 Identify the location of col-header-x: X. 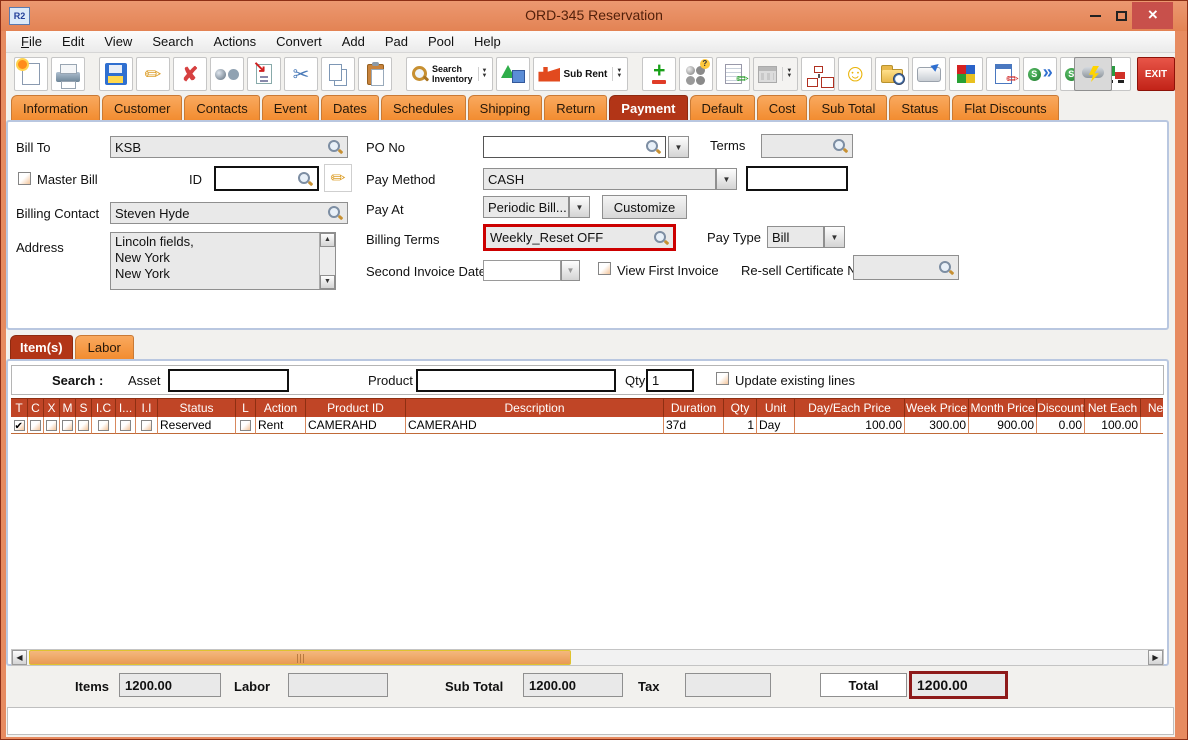
(52, 407).